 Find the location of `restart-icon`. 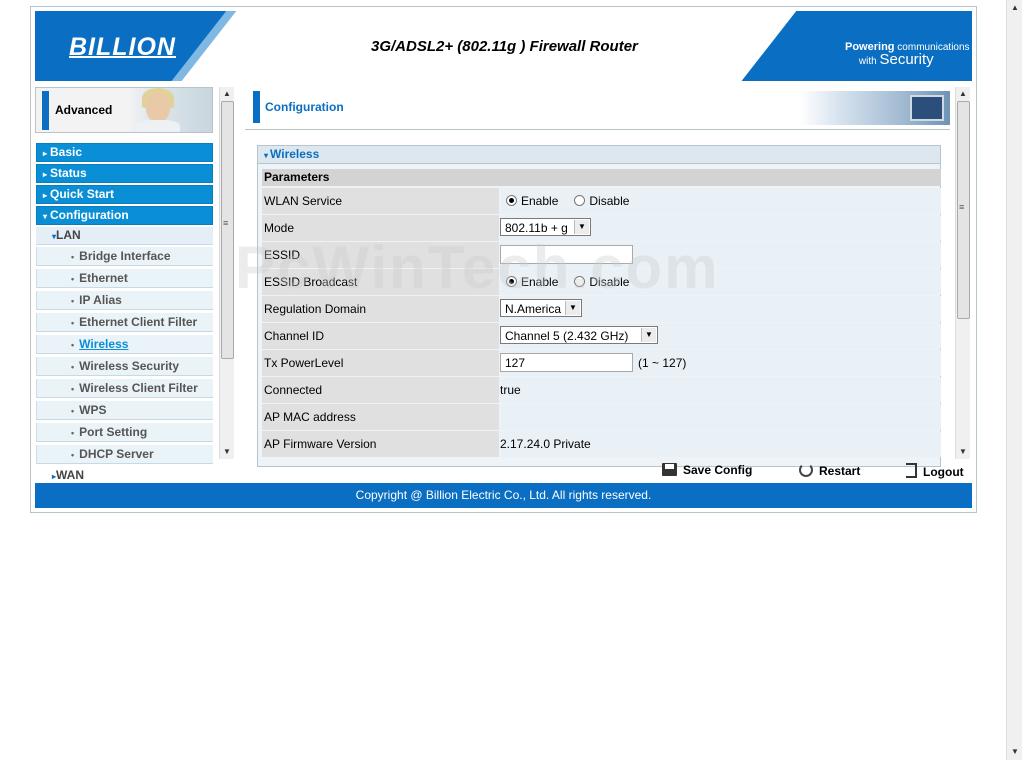

restart-icon is located at coordinates (806, 470).